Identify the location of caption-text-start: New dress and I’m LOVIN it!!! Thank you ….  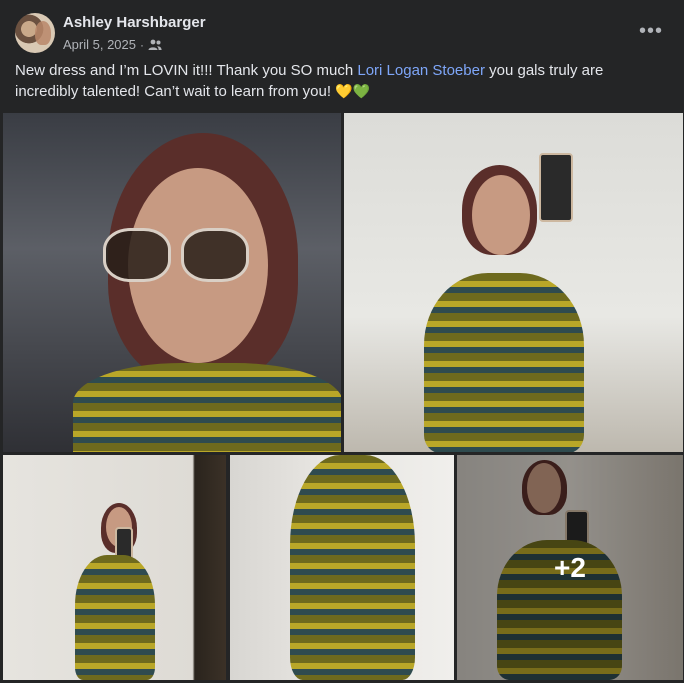
(186, 70).